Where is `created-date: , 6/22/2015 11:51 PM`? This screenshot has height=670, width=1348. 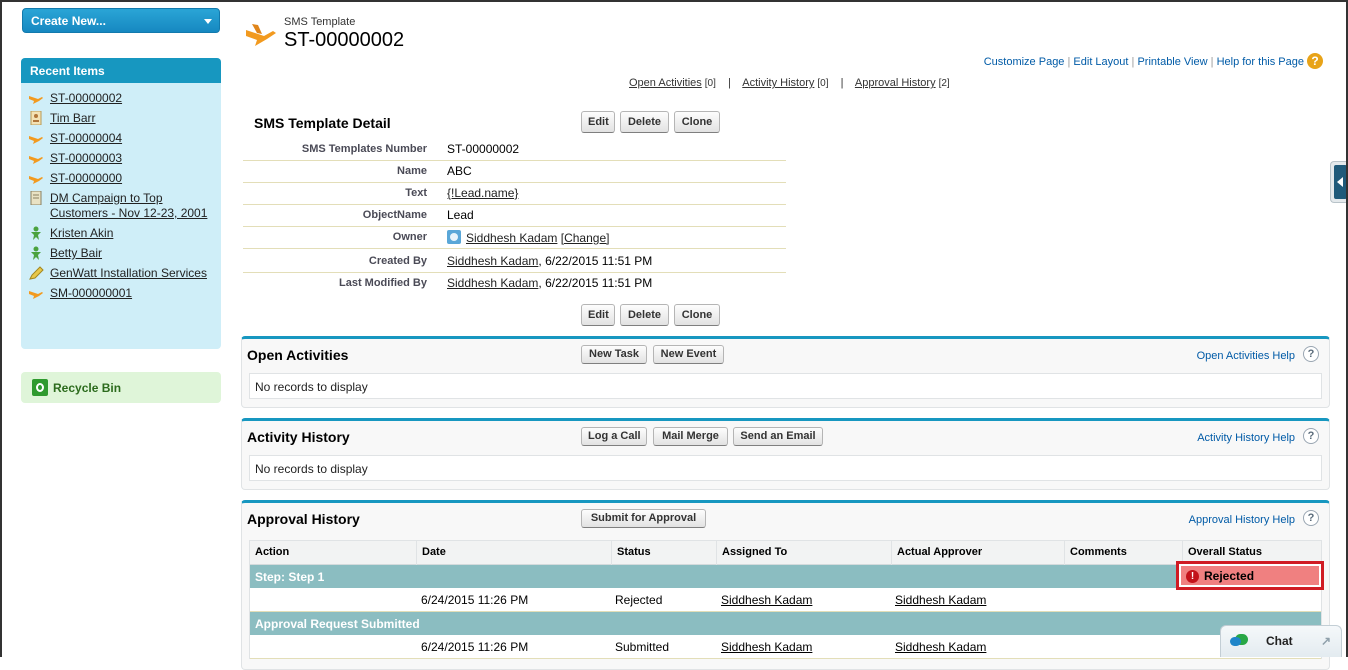 created-date: , 6/22/2015 11:51 PM is located at coordinates (595, 261).